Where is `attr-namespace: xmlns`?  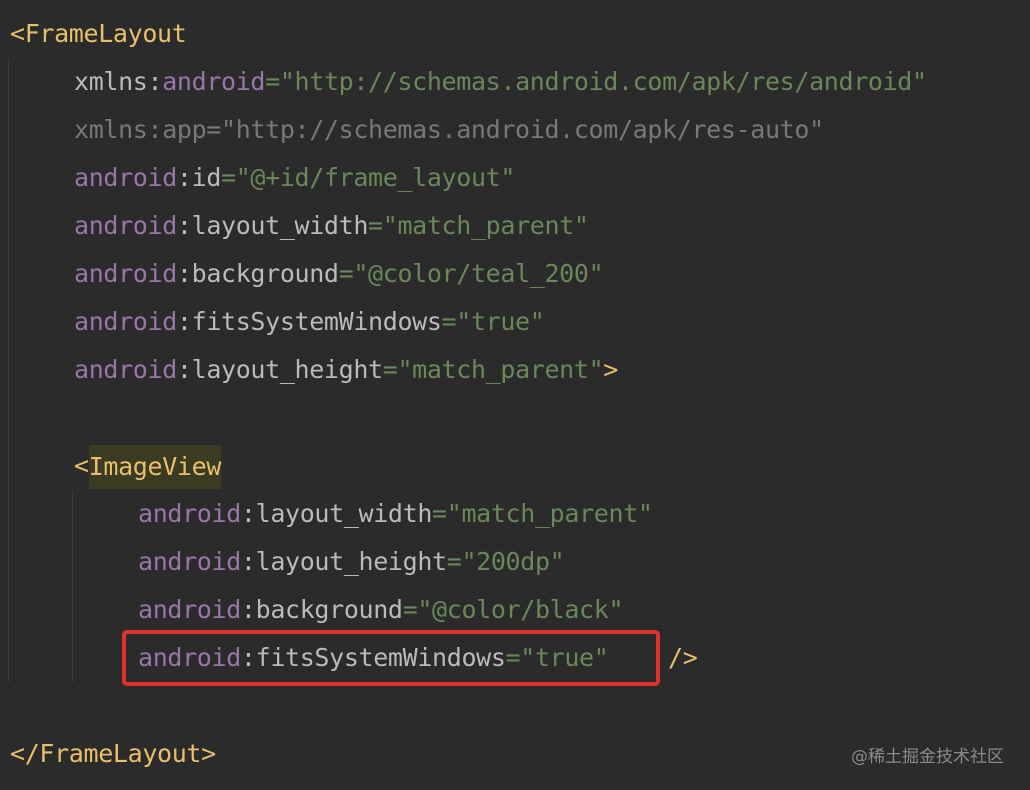 attr-namespace: xmlns is located at coordinates (111, 81).